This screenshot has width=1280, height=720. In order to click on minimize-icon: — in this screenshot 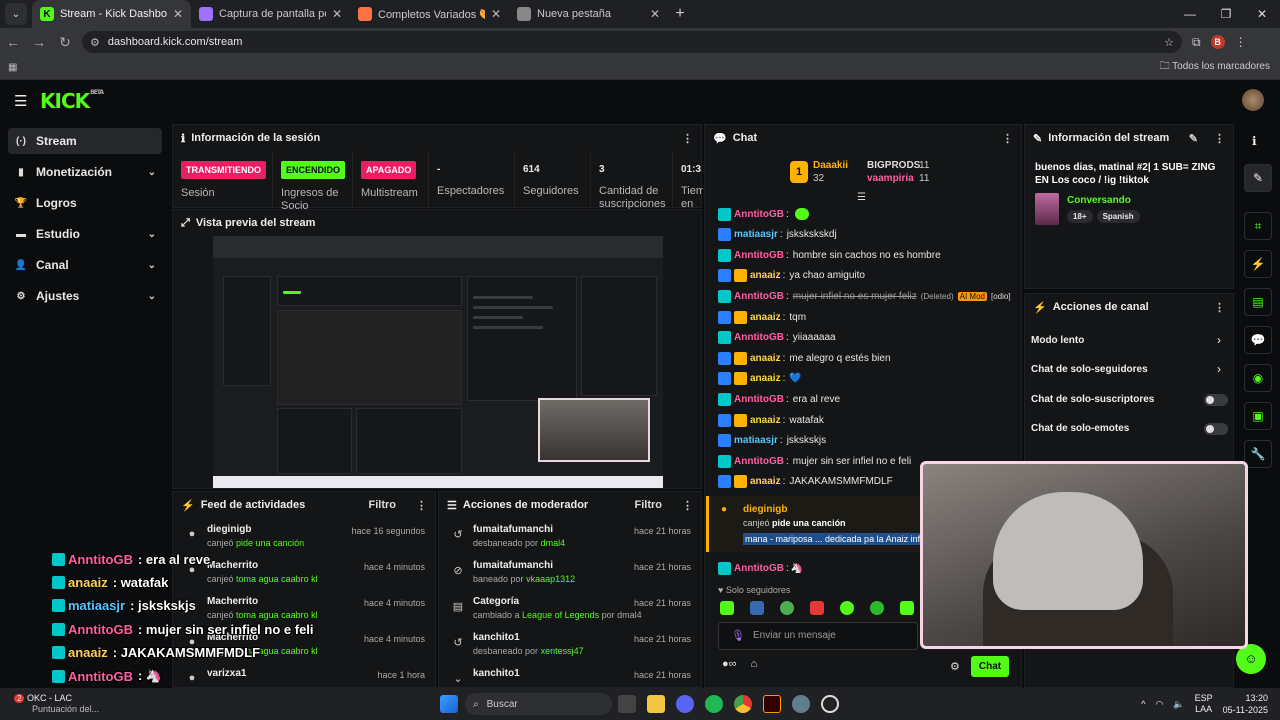, I will do `click(1190, 14)`.